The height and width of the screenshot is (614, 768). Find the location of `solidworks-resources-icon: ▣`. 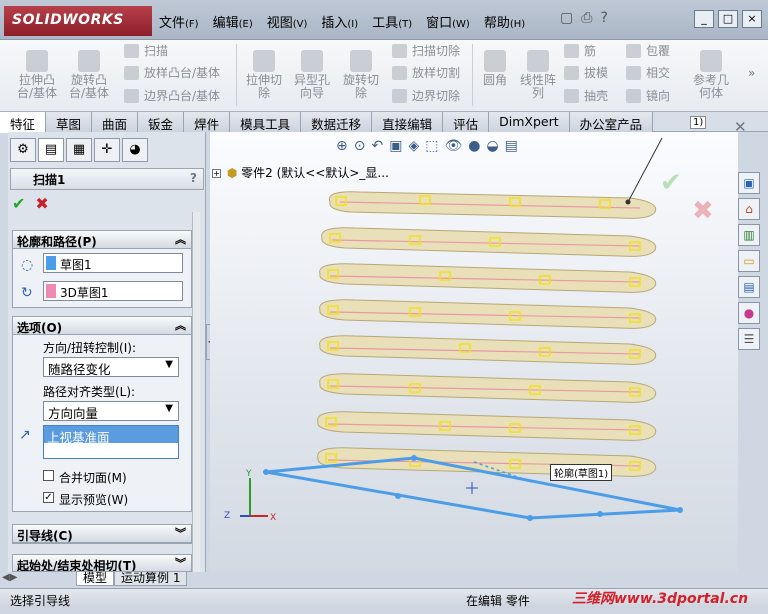

solidworks-resources-icon: ▣ is located at coordinates (749, 183).